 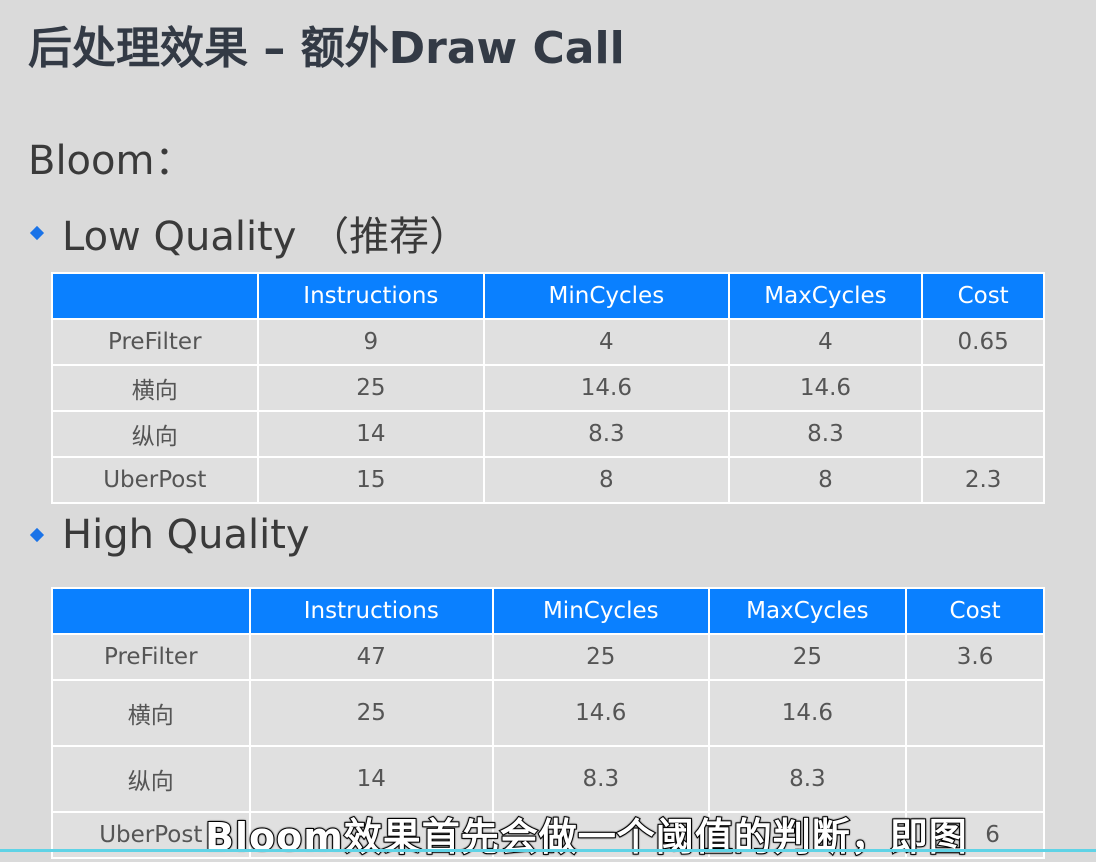 I want to click on table-cell: 47, so click(x=371, y=657).